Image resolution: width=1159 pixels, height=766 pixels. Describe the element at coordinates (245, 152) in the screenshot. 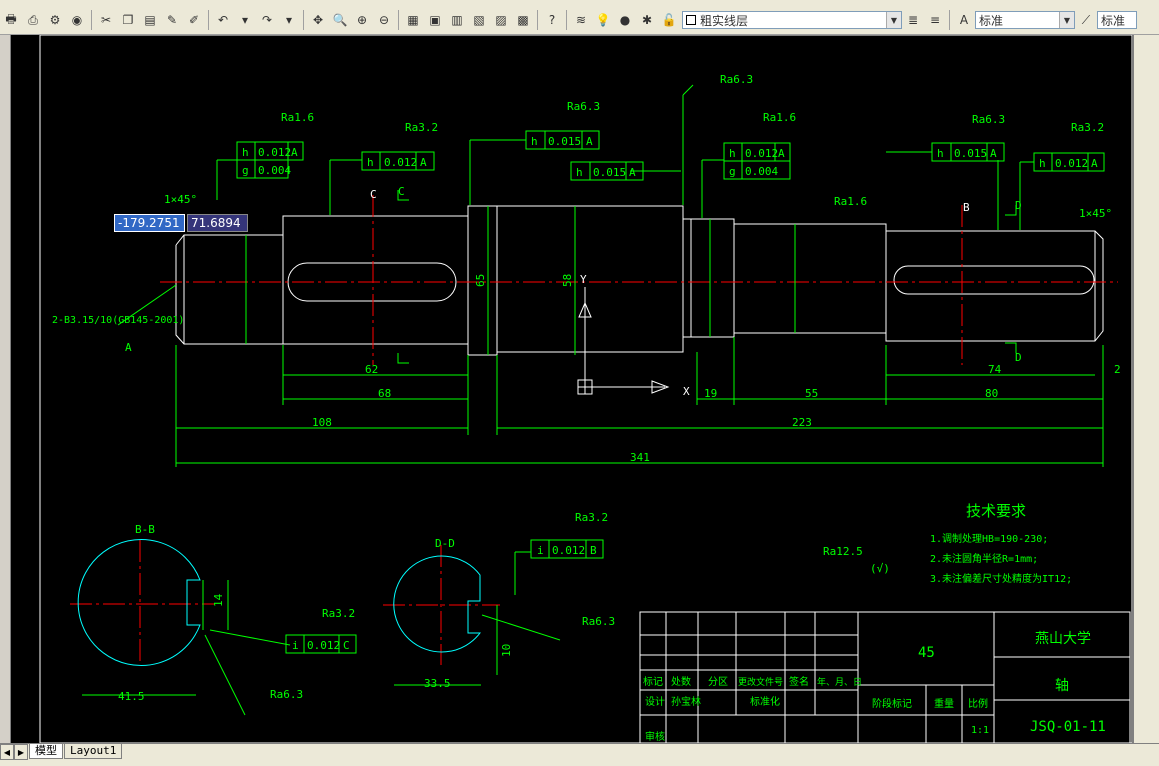

I see `tol-h1-sym: h` at that location.